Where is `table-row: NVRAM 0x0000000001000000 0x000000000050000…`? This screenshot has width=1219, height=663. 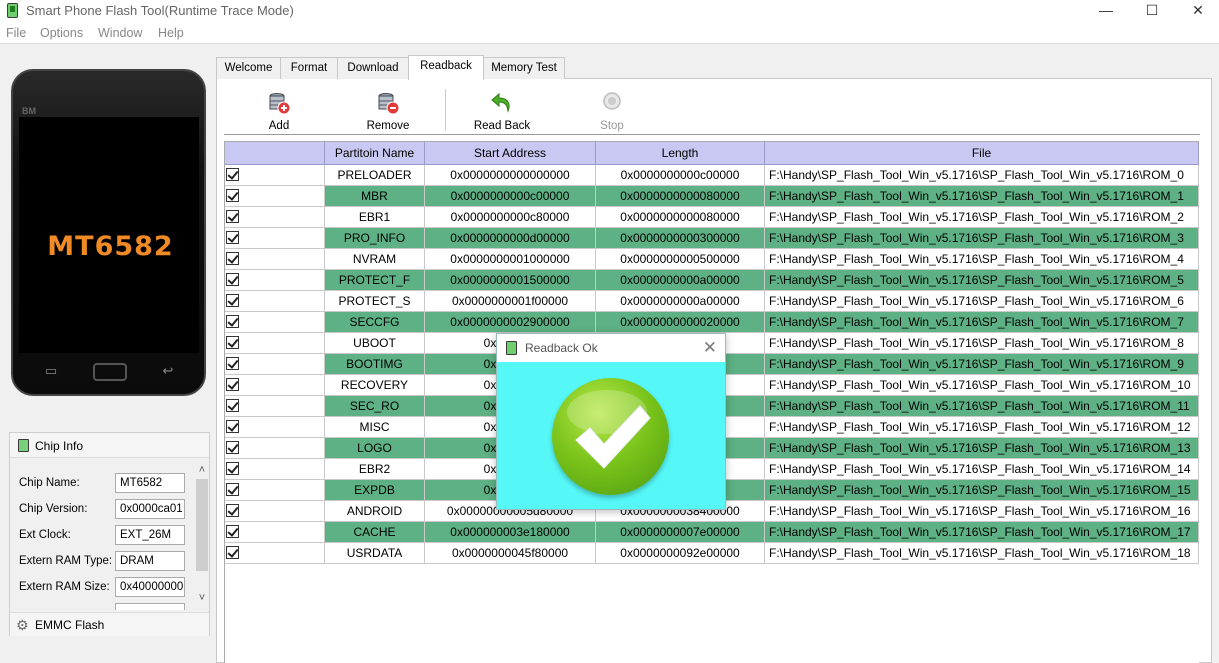 table-row: NVRAM 0x0000000001000000 0x000000000050000… is located at coordinates (712, 259).